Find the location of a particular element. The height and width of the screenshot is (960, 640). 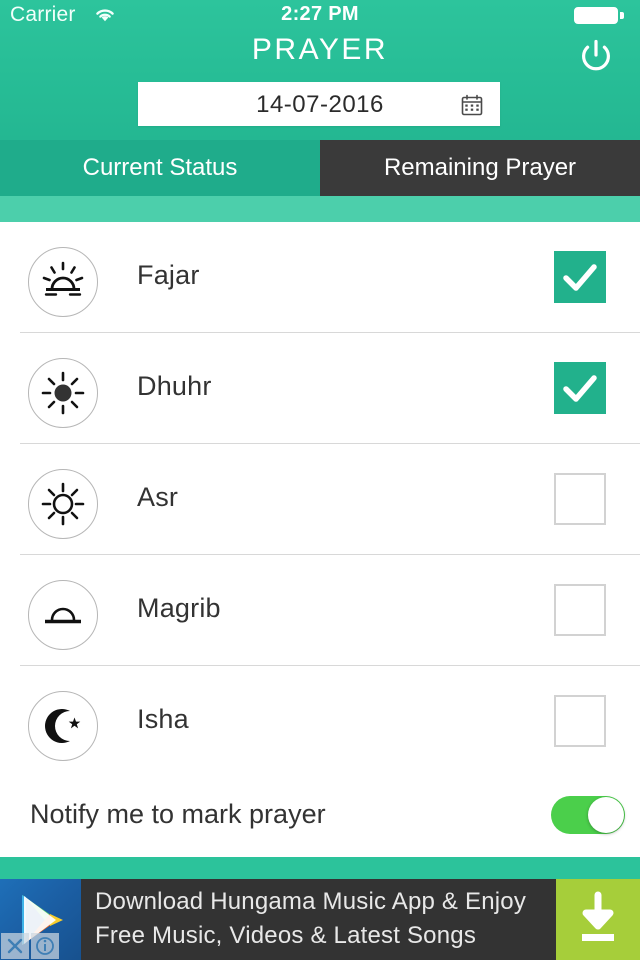

prayer-checkbox-dhuhr is located at coordinates (580, 388).